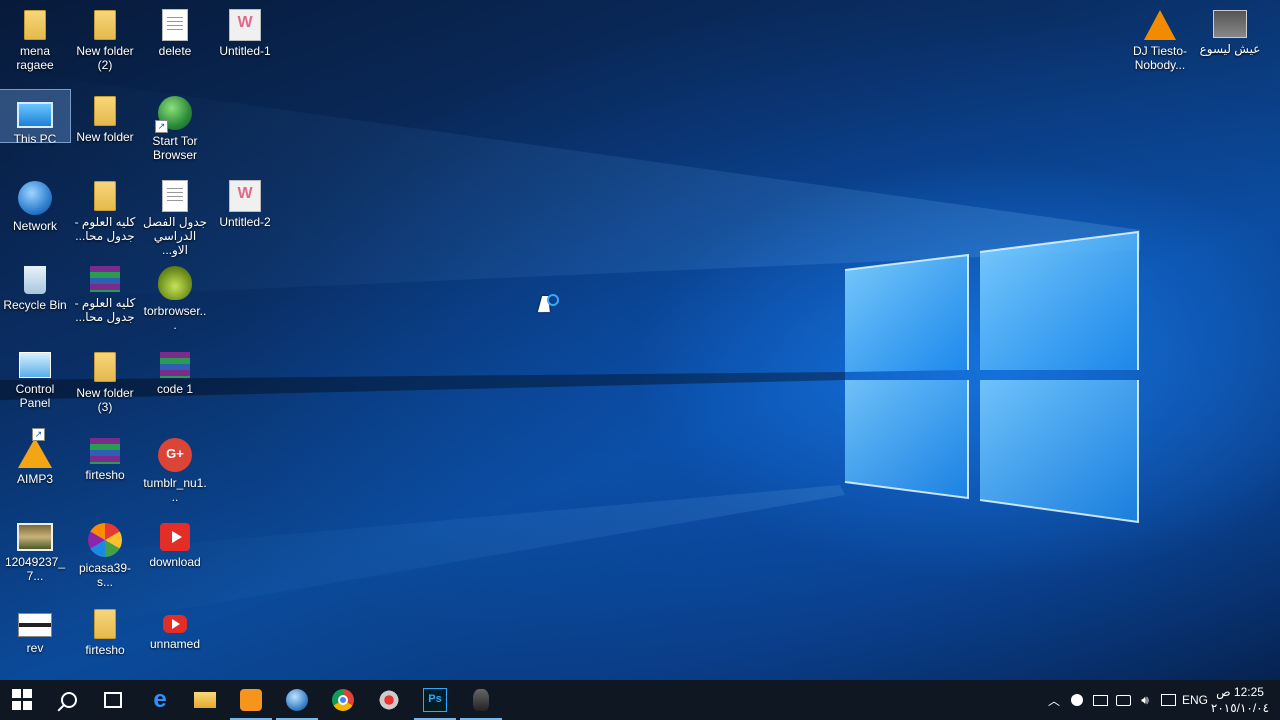 The width and height of the screenshot is (1280, 720). I want to click on task-view-icon, so click(113, 700).